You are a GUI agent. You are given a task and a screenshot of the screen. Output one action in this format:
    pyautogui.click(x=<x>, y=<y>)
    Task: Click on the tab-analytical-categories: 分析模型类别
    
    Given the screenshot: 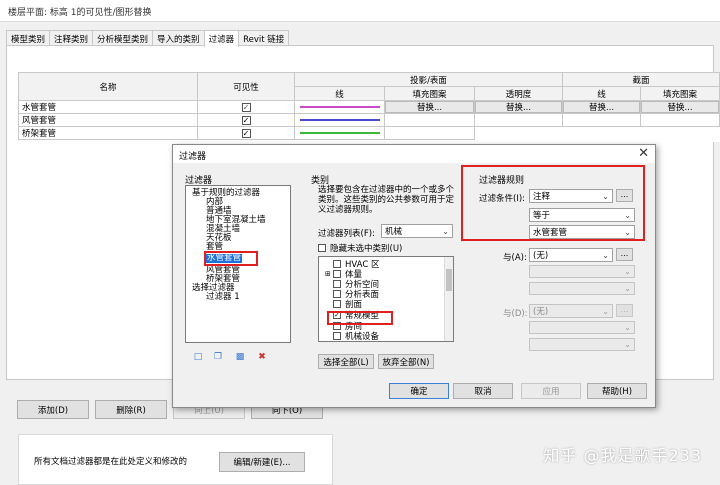 What is the action you would take?
    pyautogui.click(x=123, y=38)
    